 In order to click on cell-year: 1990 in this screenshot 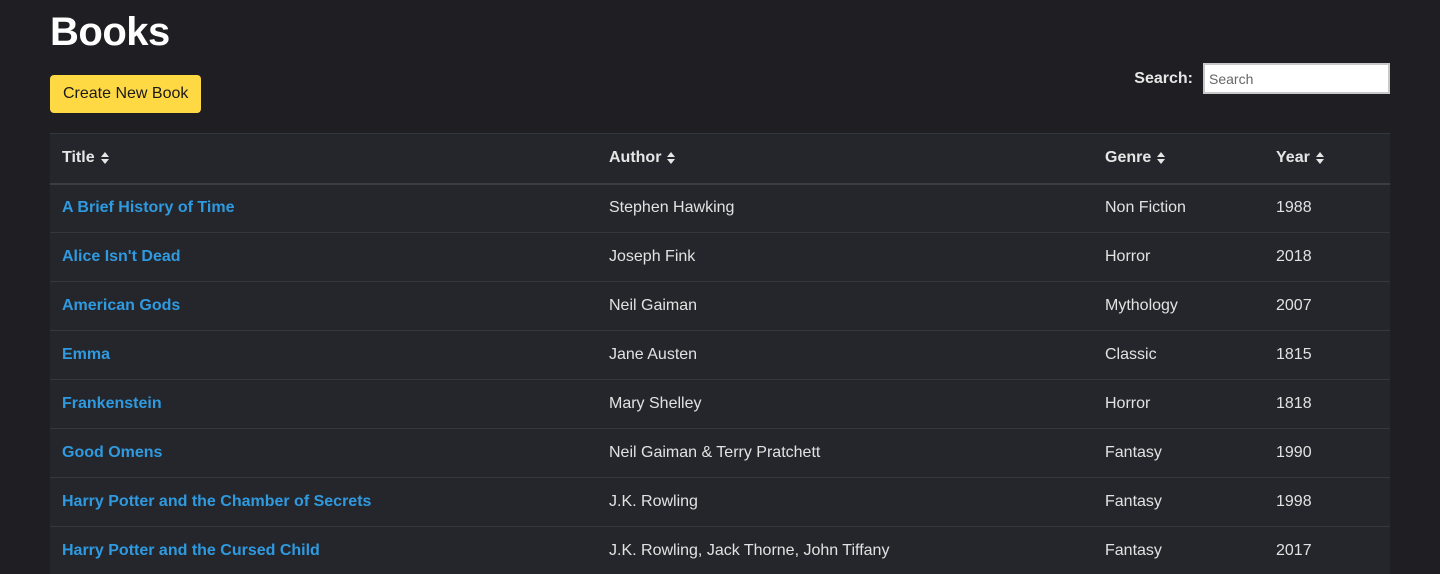, I will do `click(1294, 452)`.